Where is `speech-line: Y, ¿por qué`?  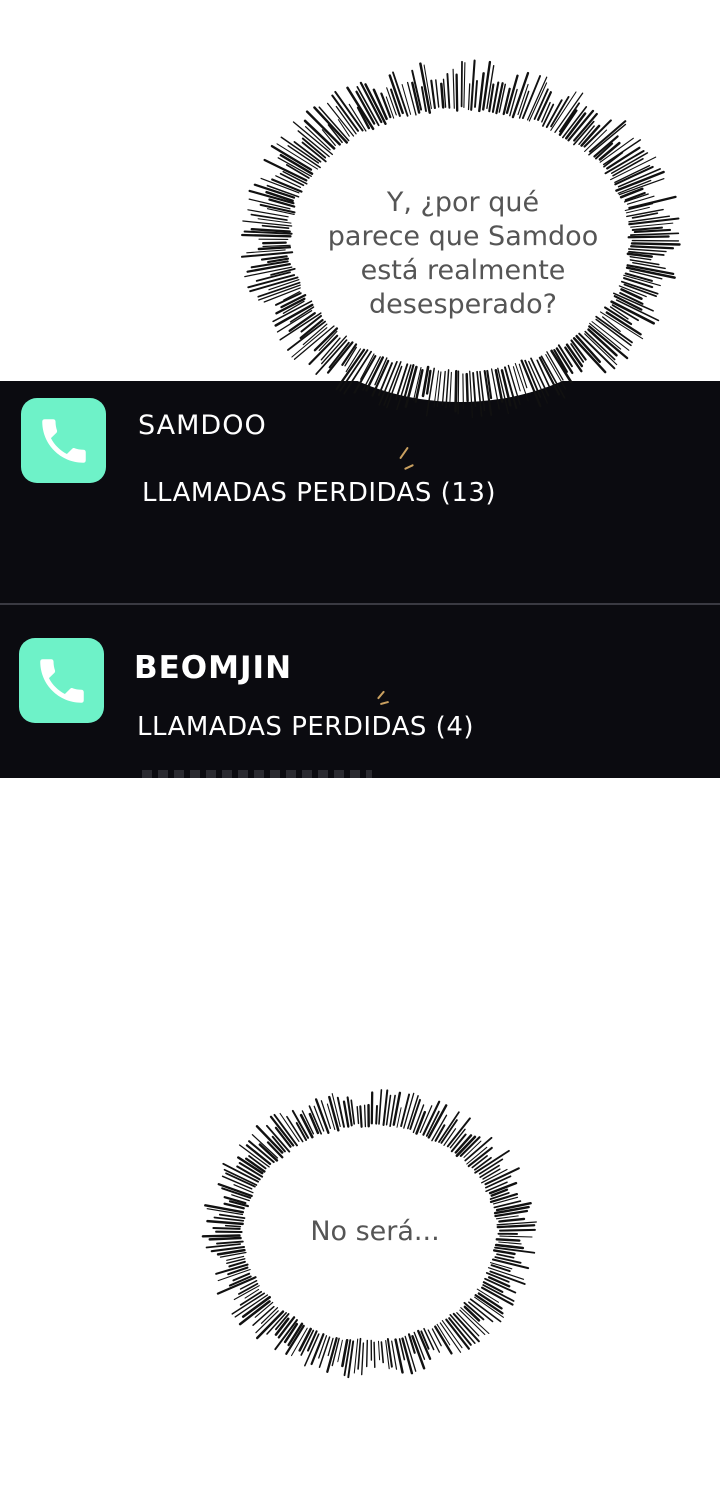 speech-line: Y, ¿por qué is located at coordinates (463, 202).